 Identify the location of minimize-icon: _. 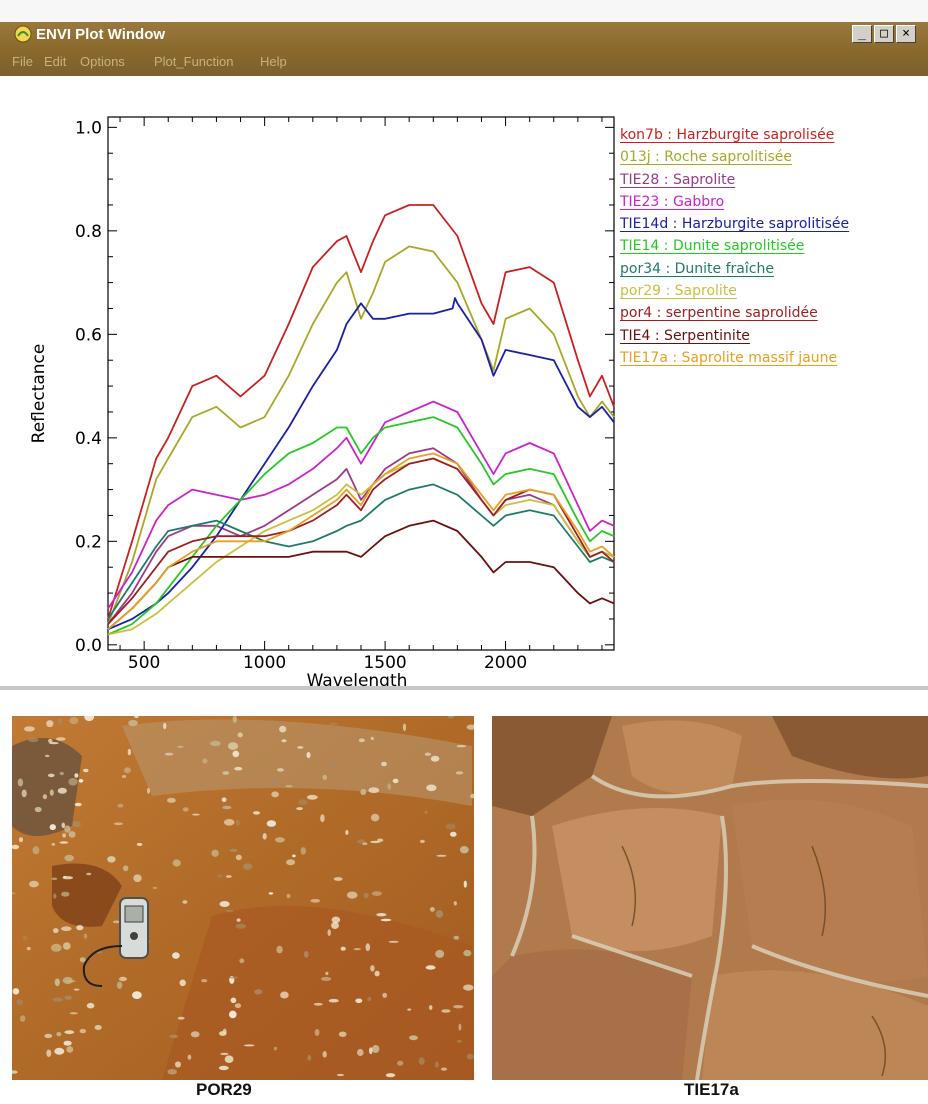
(862, 34).